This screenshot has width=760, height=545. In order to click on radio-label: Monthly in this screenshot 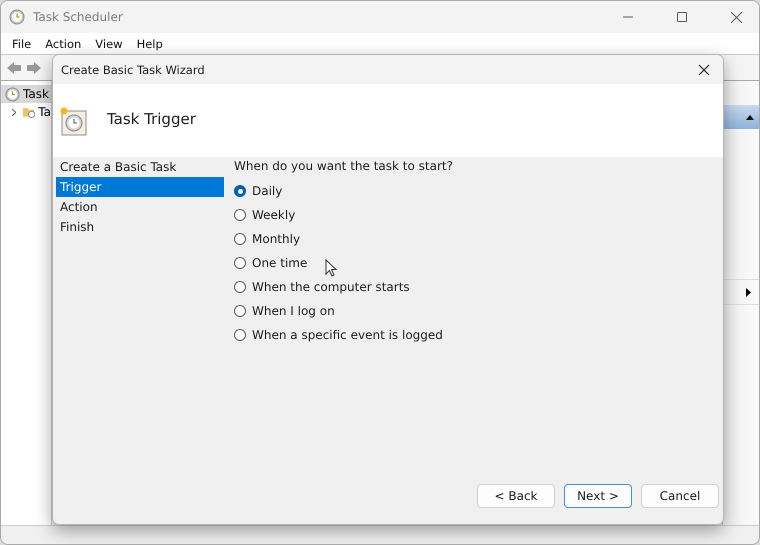, I will do `click(276, 239)`.